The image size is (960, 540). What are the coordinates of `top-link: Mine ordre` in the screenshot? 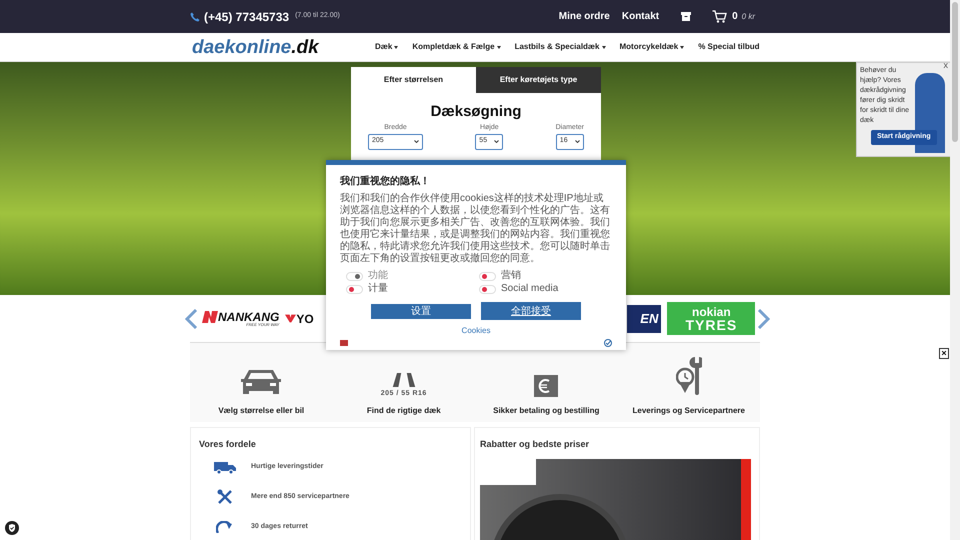 It's located at (584, 16).